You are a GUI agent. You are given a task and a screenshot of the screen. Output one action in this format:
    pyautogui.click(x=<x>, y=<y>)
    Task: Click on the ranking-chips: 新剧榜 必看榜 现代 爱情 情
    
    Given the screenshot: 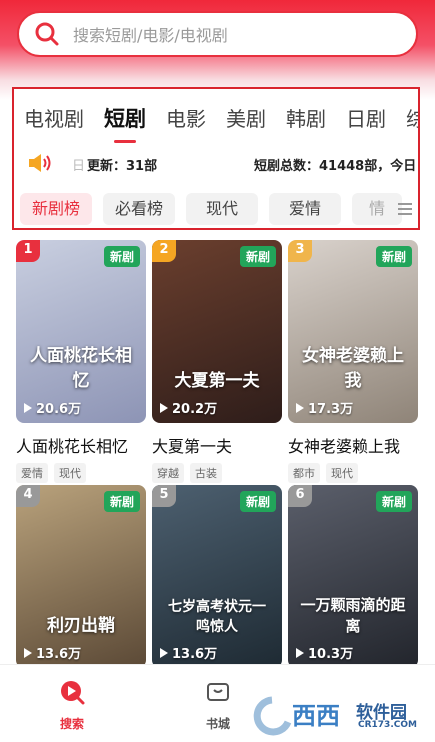 What is the action you would take?
    pyautogui.click(x=216, y=209)
    